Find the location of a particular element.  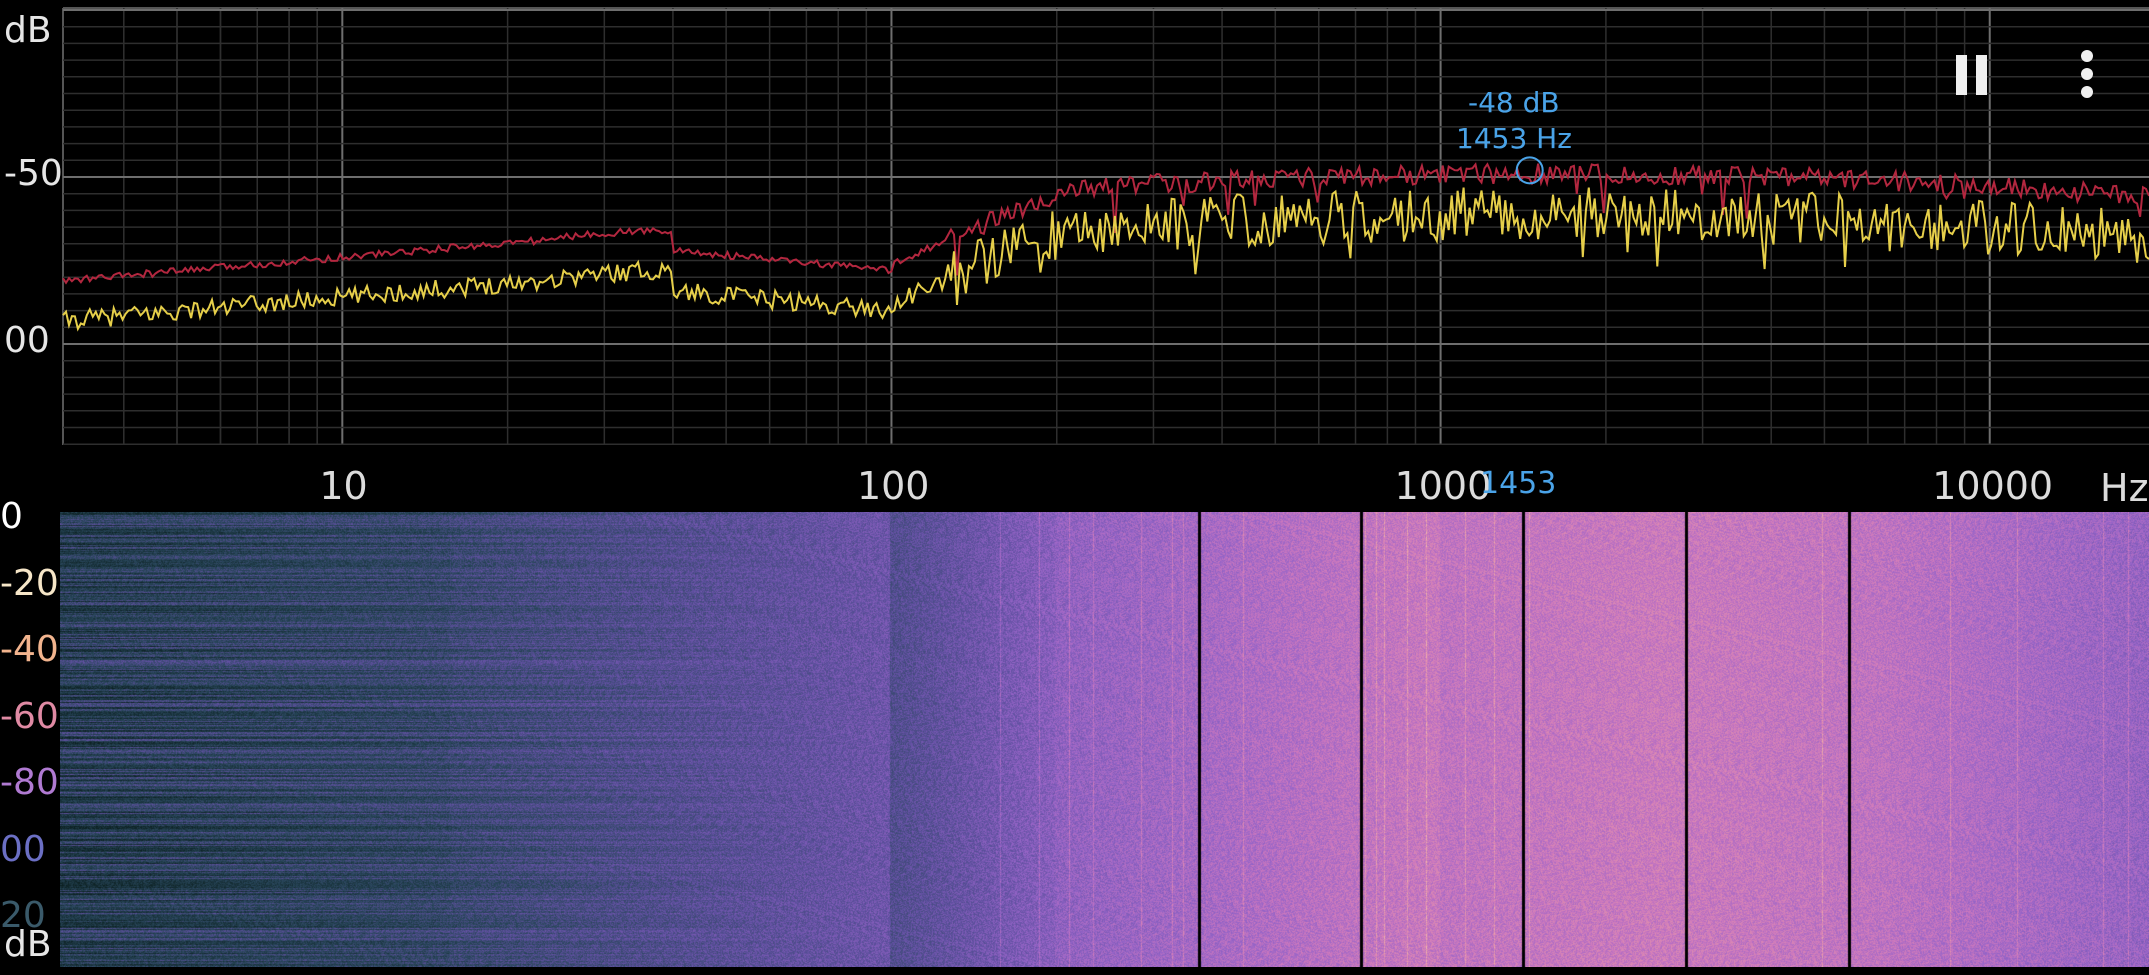

spectrogram-y-tick-label: 00 is located at coordinates (23, 849).